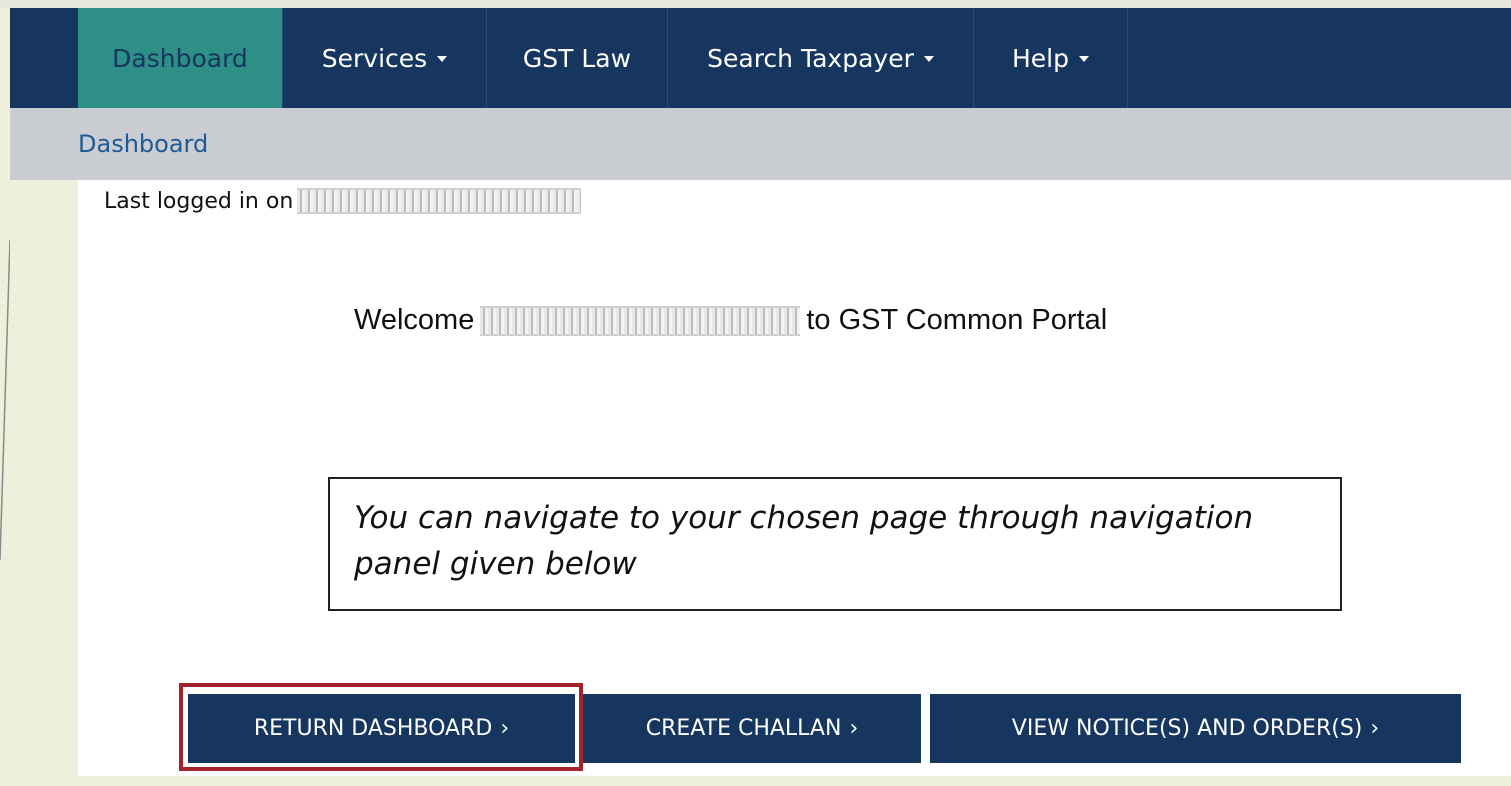  I want to click on button-label: VIEW NOTICE(S) AND ORDER(S), so click(1187, 728).